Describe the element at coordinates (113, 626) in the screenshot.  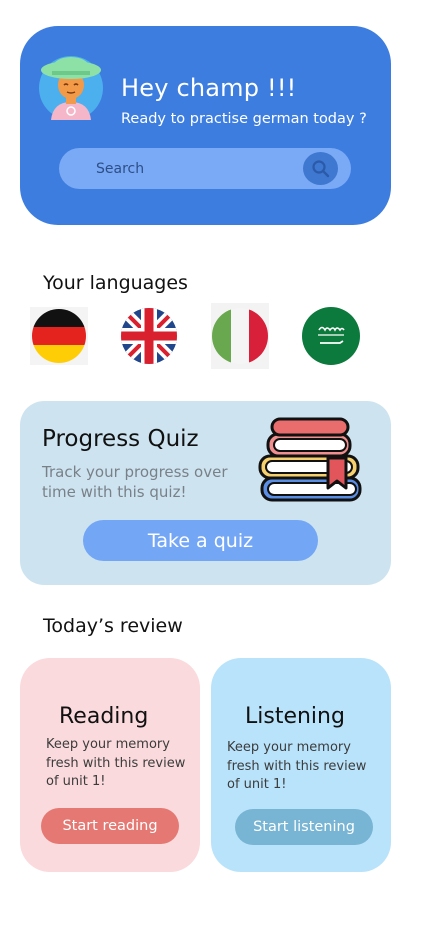
I see `review-title: Today’s review` at that location.